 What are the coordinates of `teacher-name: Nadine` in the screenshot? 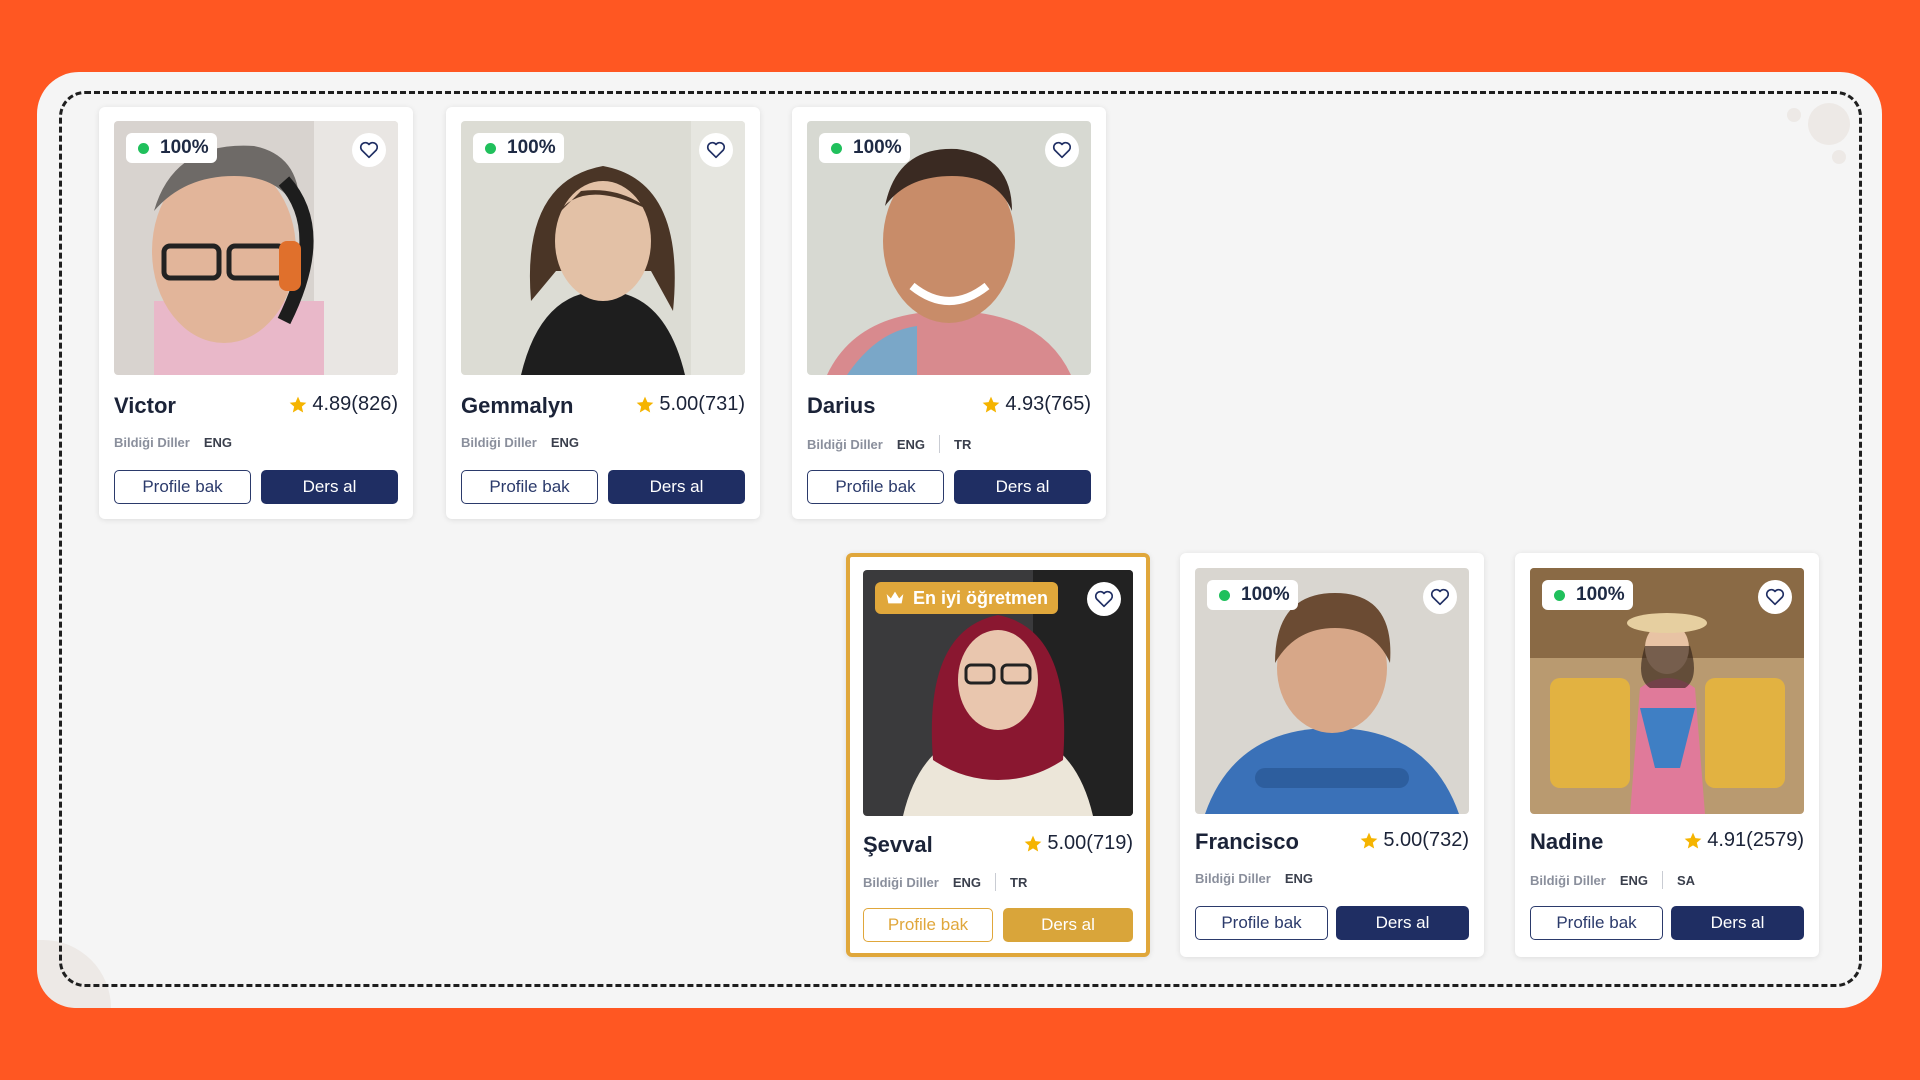 It's located at (1567, 841).